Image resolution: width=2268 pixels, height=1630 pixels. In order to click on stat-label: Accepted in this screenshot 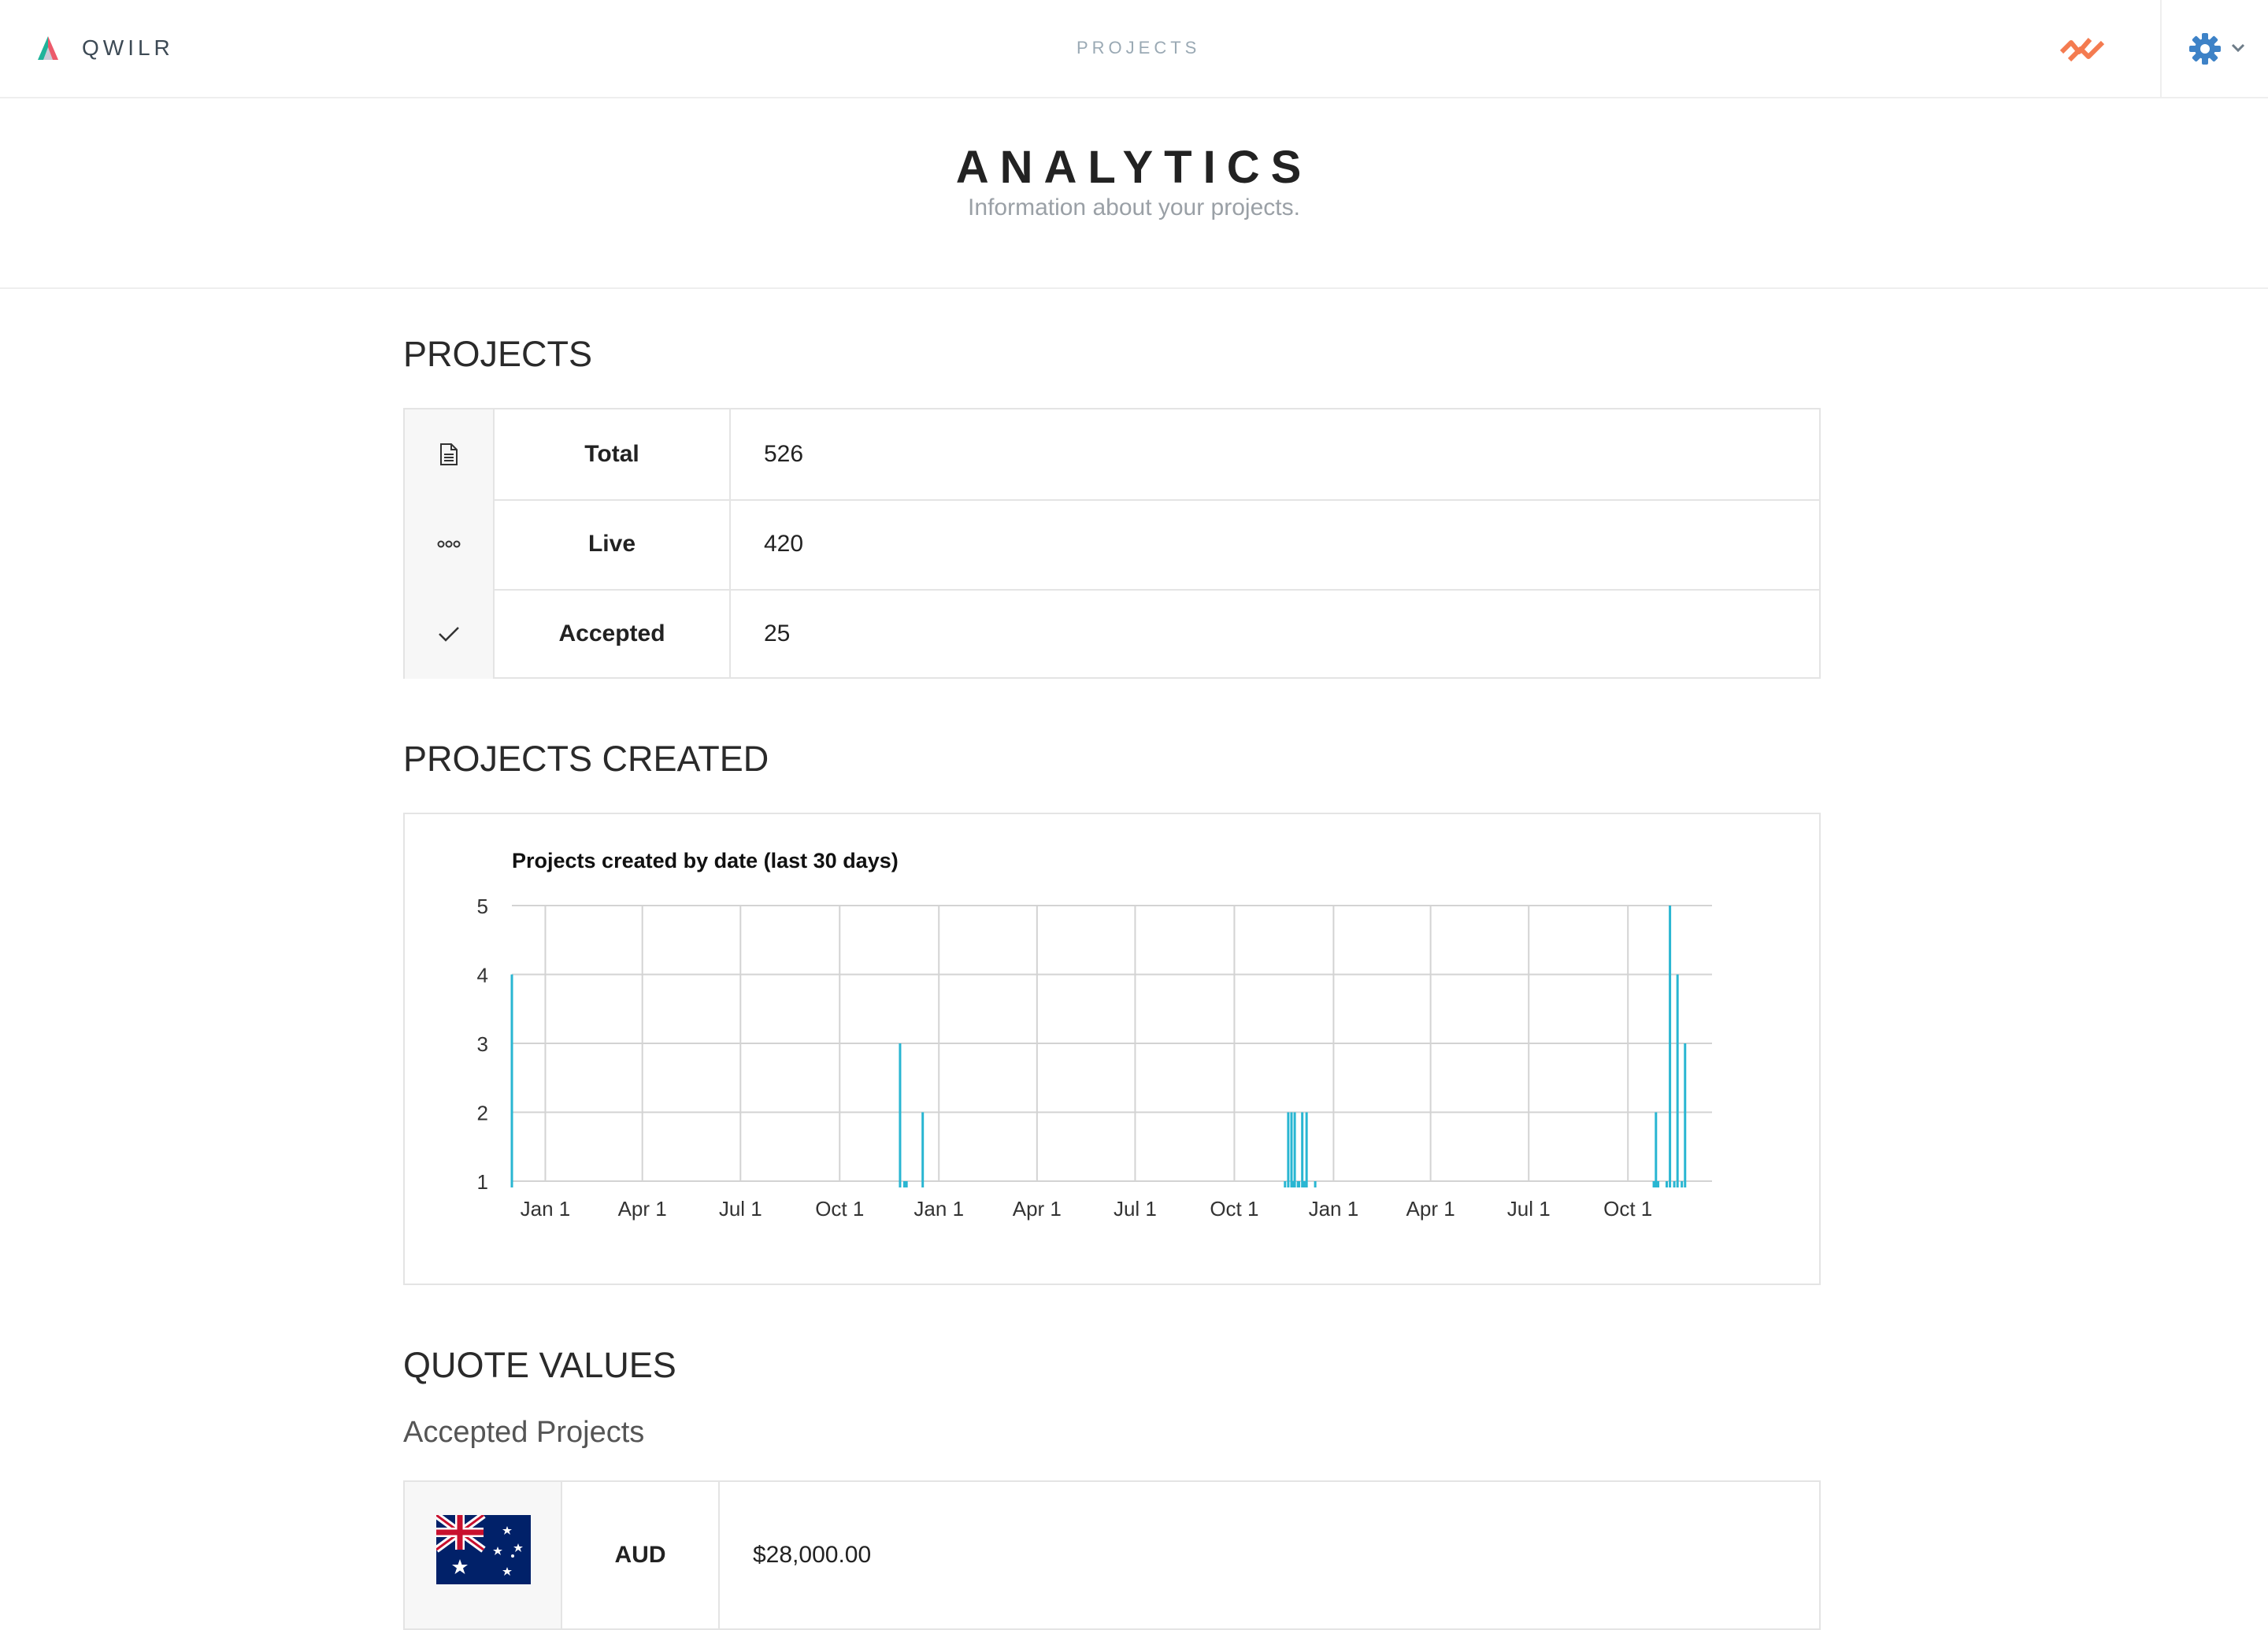, I will do `click(613, 634)`.